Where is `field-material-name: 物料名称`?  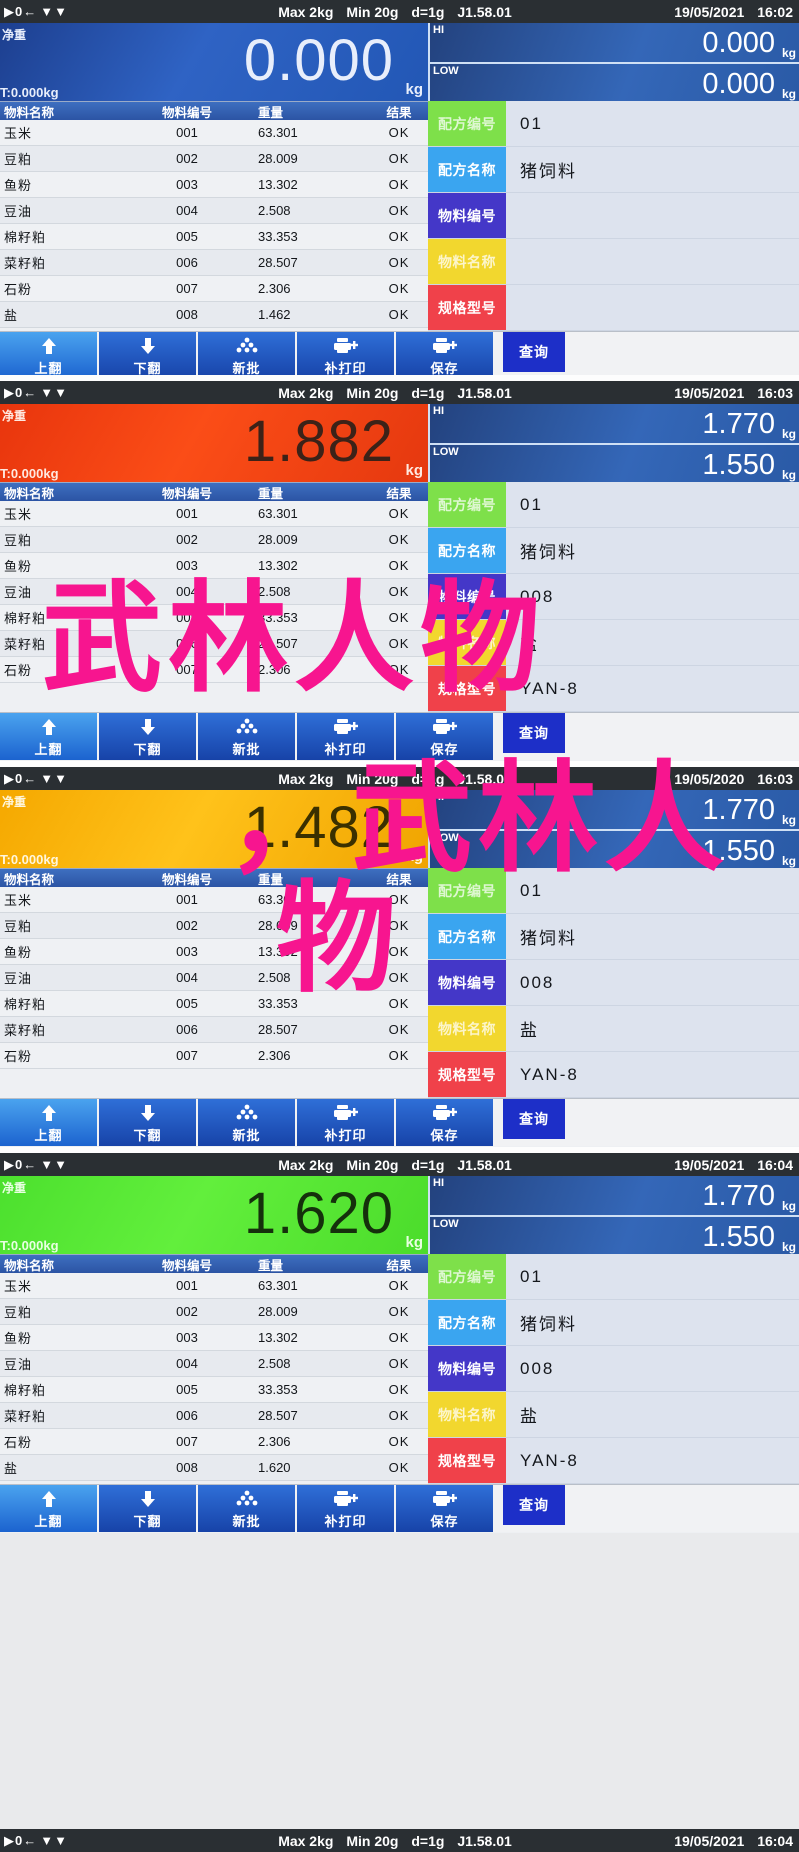 field-material-name: 物料名称 is located at coordinates (613, 262).